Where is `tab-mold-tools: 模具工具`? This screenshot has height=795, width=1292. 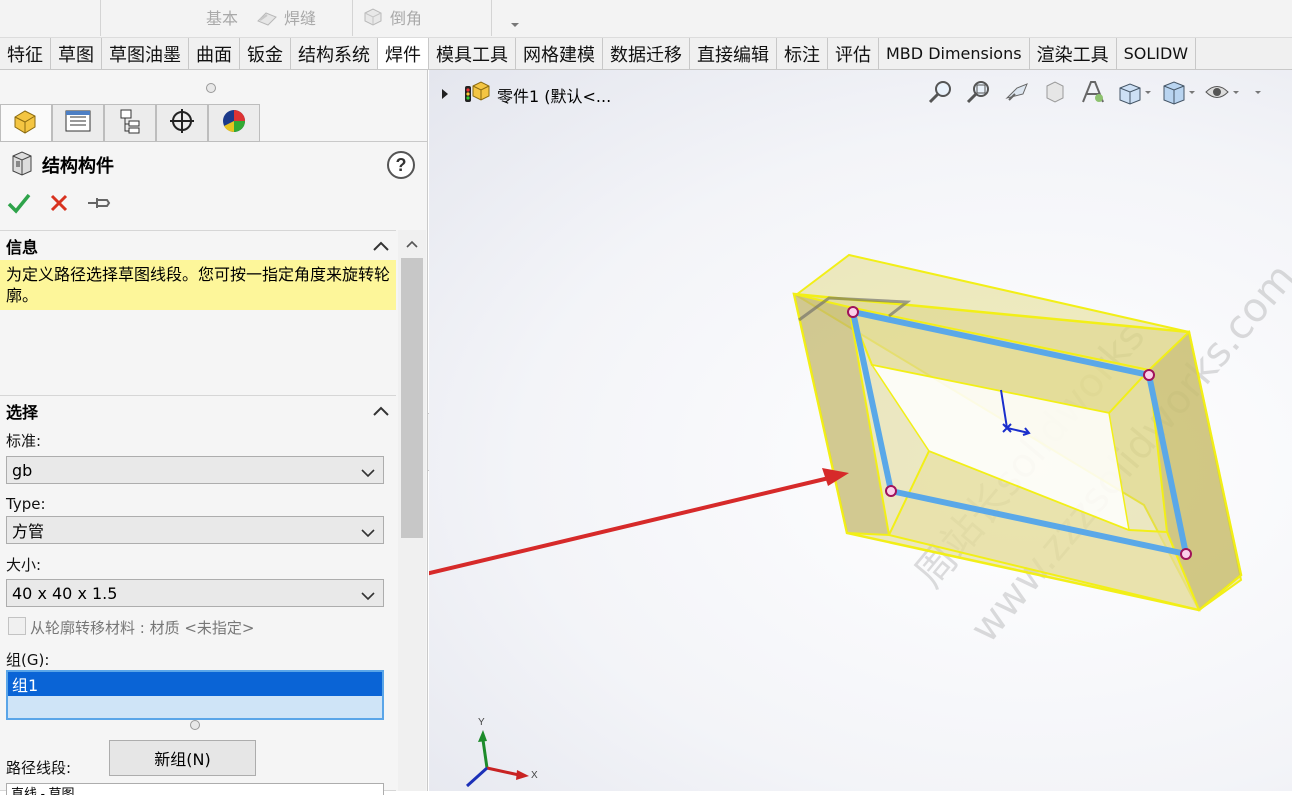
tab-mold-tools: 模具工具 is located at coordinates (472, 53).